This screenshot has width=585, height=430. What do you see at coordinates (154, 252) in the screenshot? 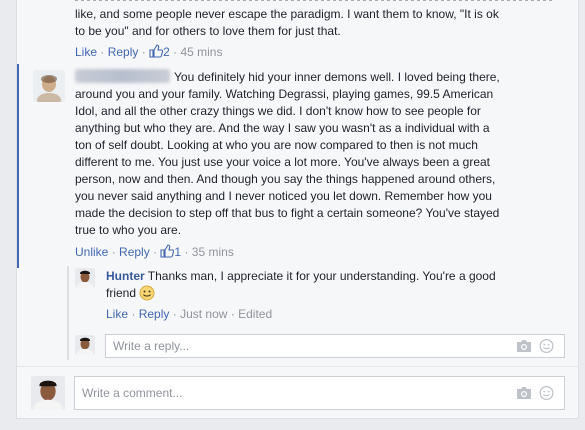
I see `comment-2-actions: Unlike · Reply · 1 · 35 mins` at bounding box center [154, 252].